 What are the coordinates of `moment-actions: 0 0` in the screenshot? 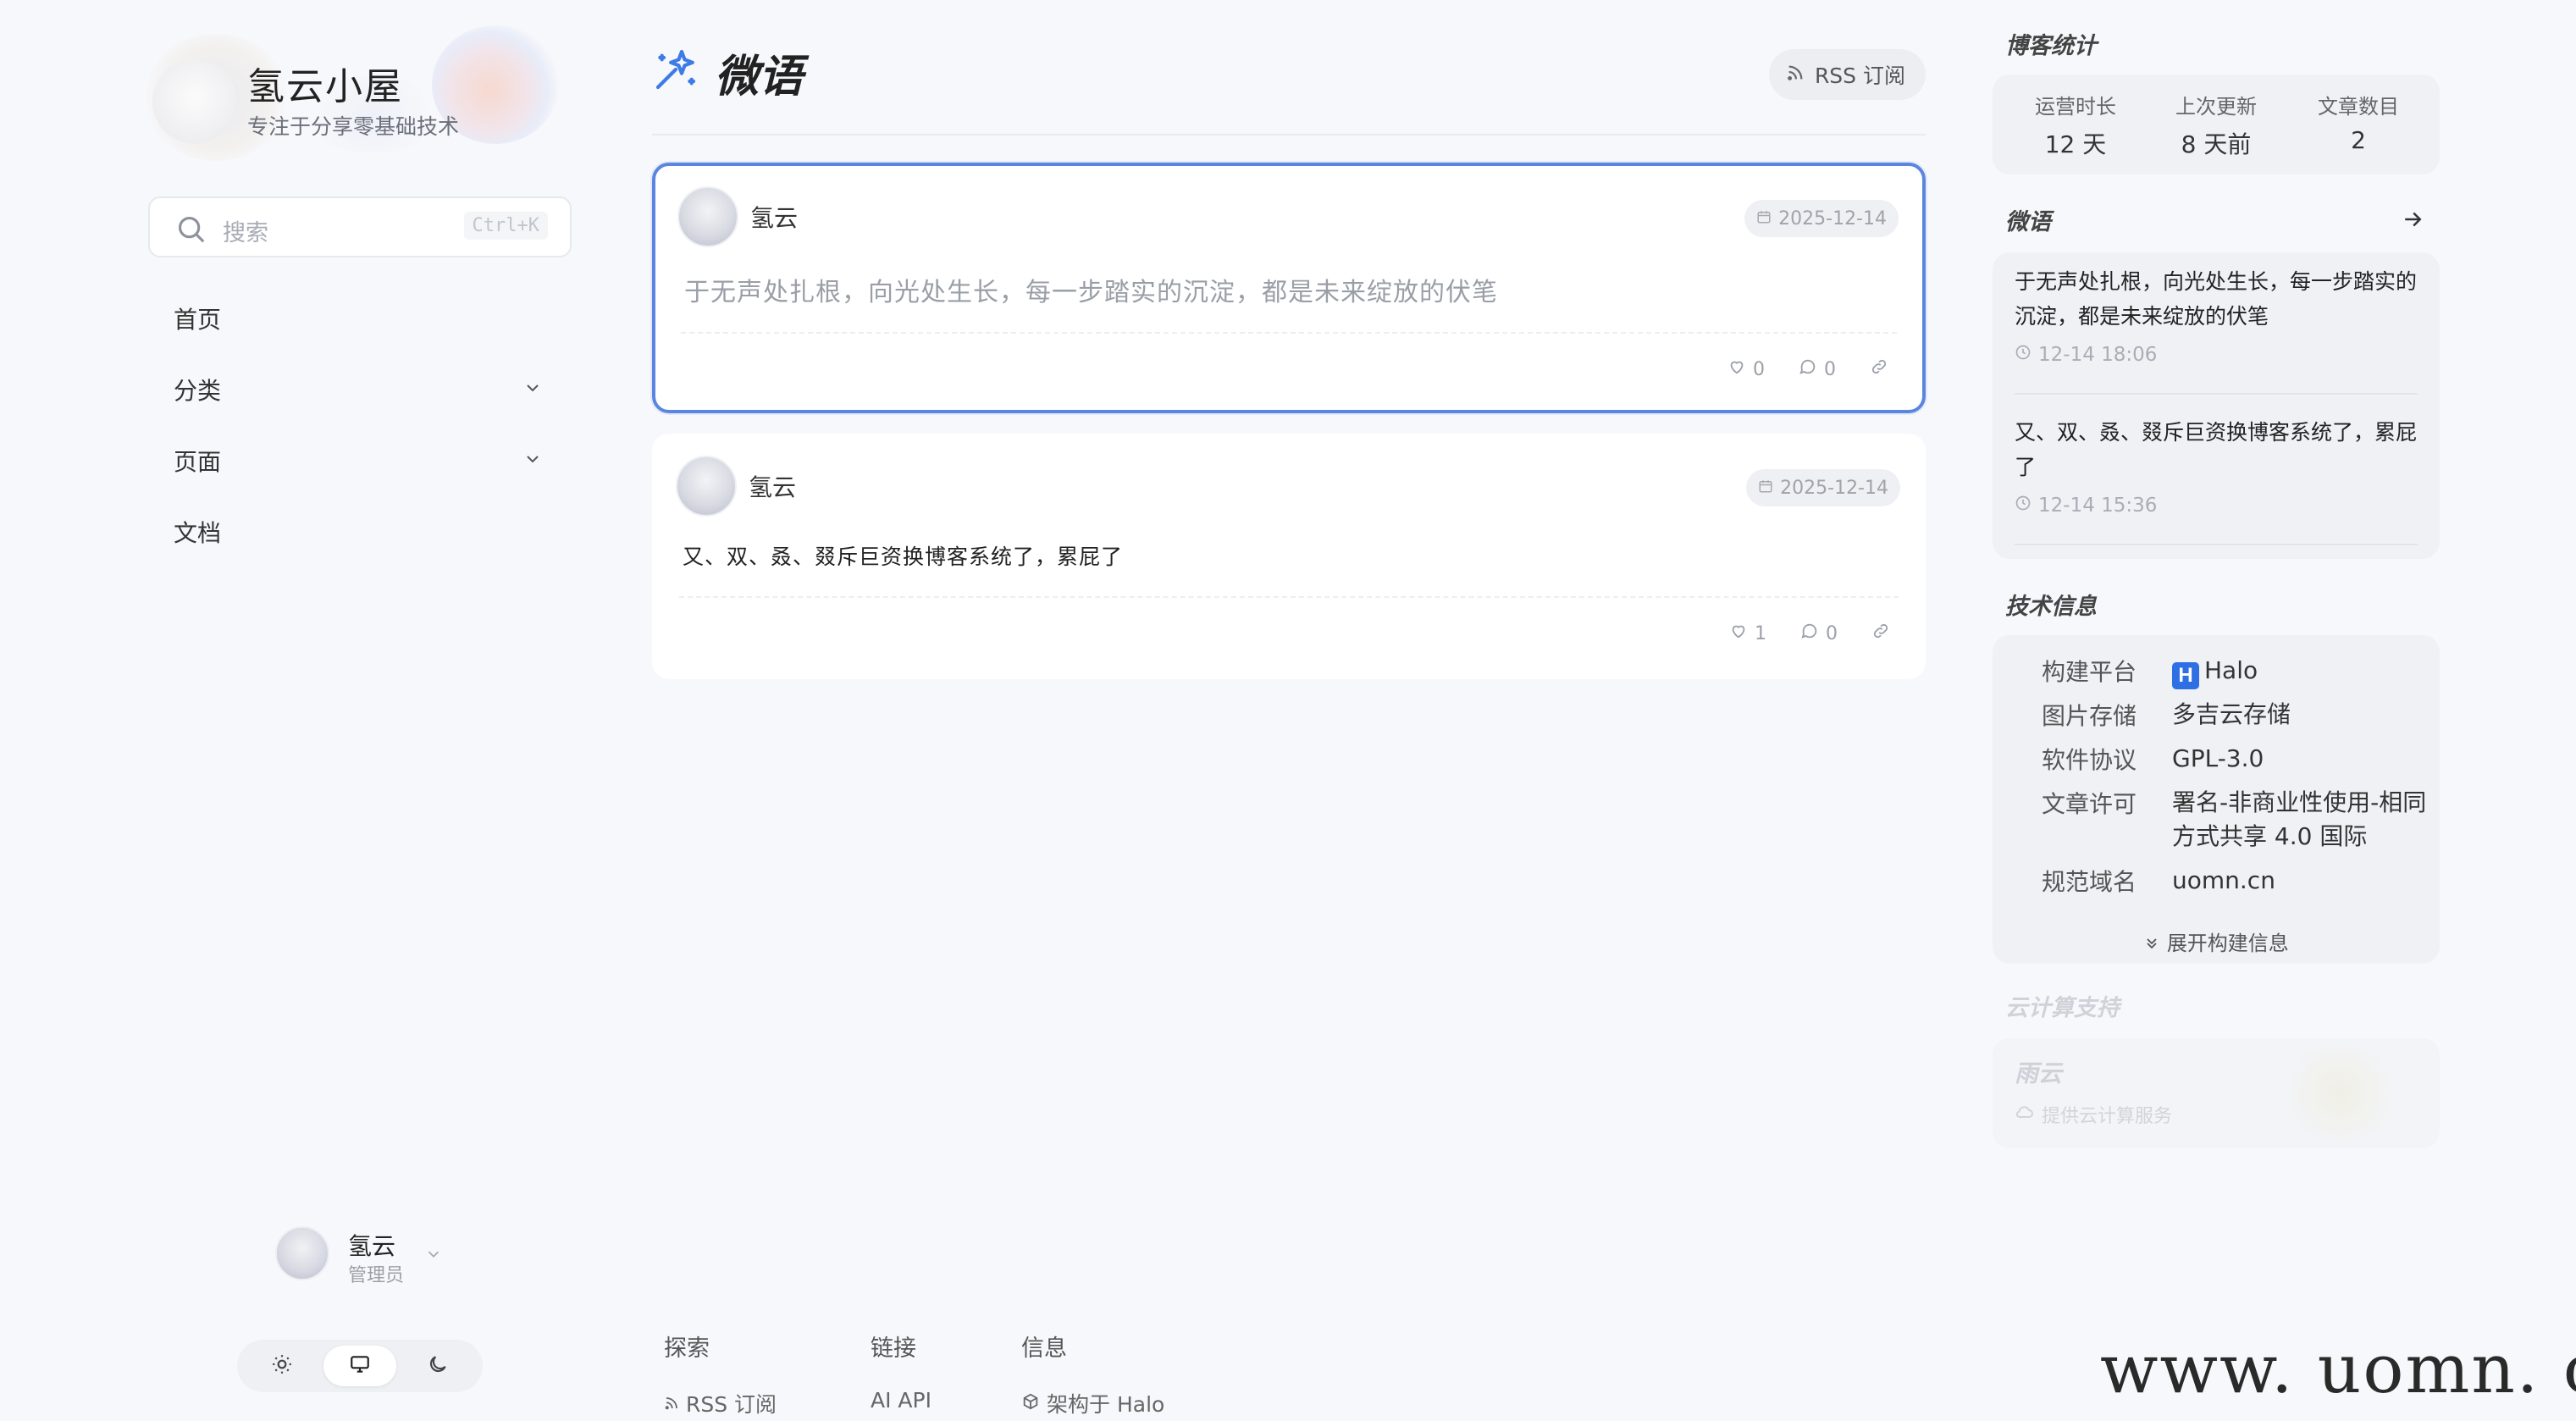 It's located at (1807, 369).